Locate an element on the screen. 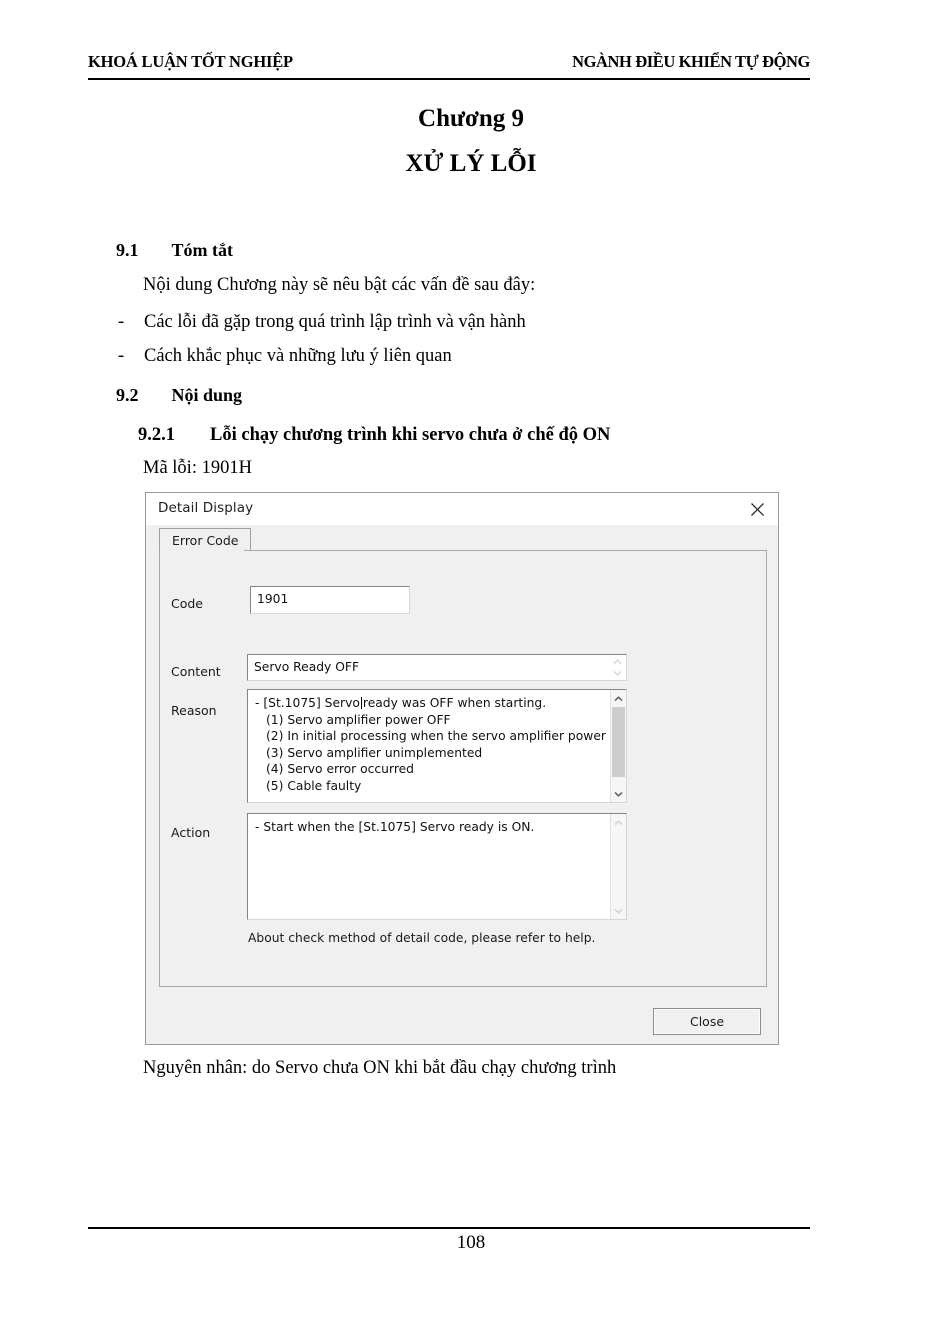  reason-line-1b: ready was OFF when starting. is located at coordinates (454, 703).